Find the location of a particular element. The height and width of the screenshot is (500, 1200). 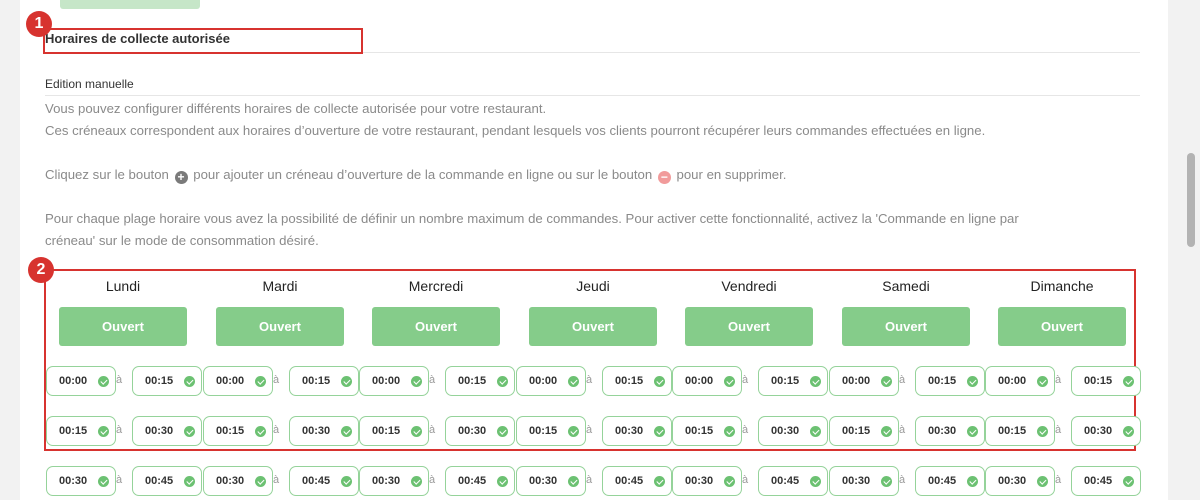

time-input-mardi-end: 00:30 is located at coordinates (324, 431).